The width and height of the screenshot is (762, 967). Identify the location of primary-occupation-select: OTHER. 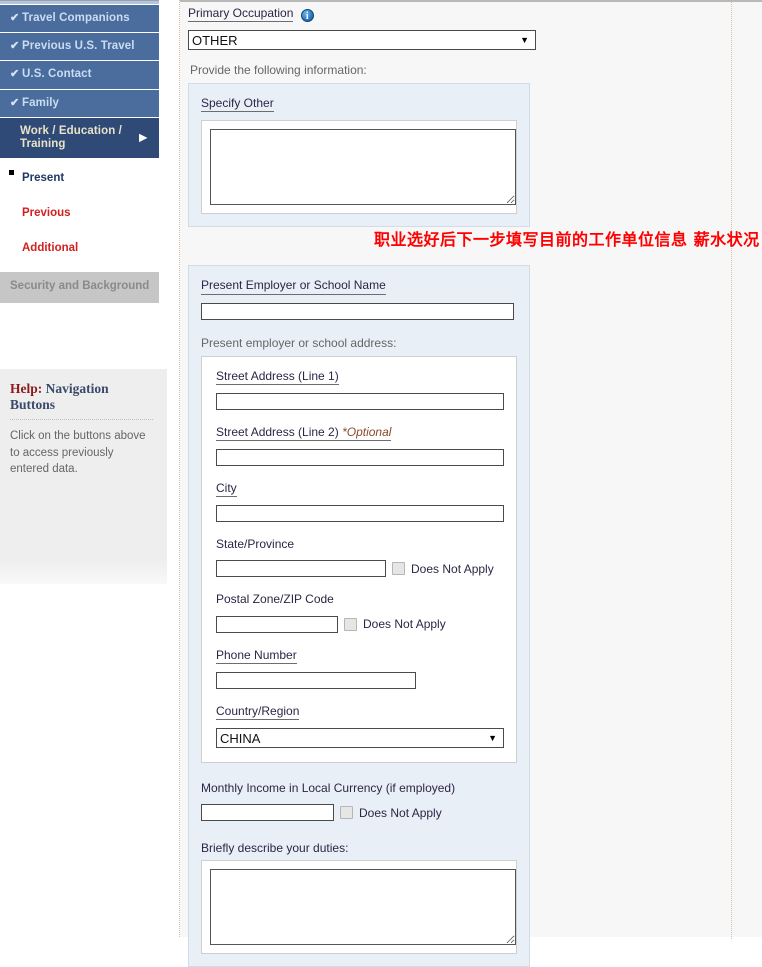
(362, 40).